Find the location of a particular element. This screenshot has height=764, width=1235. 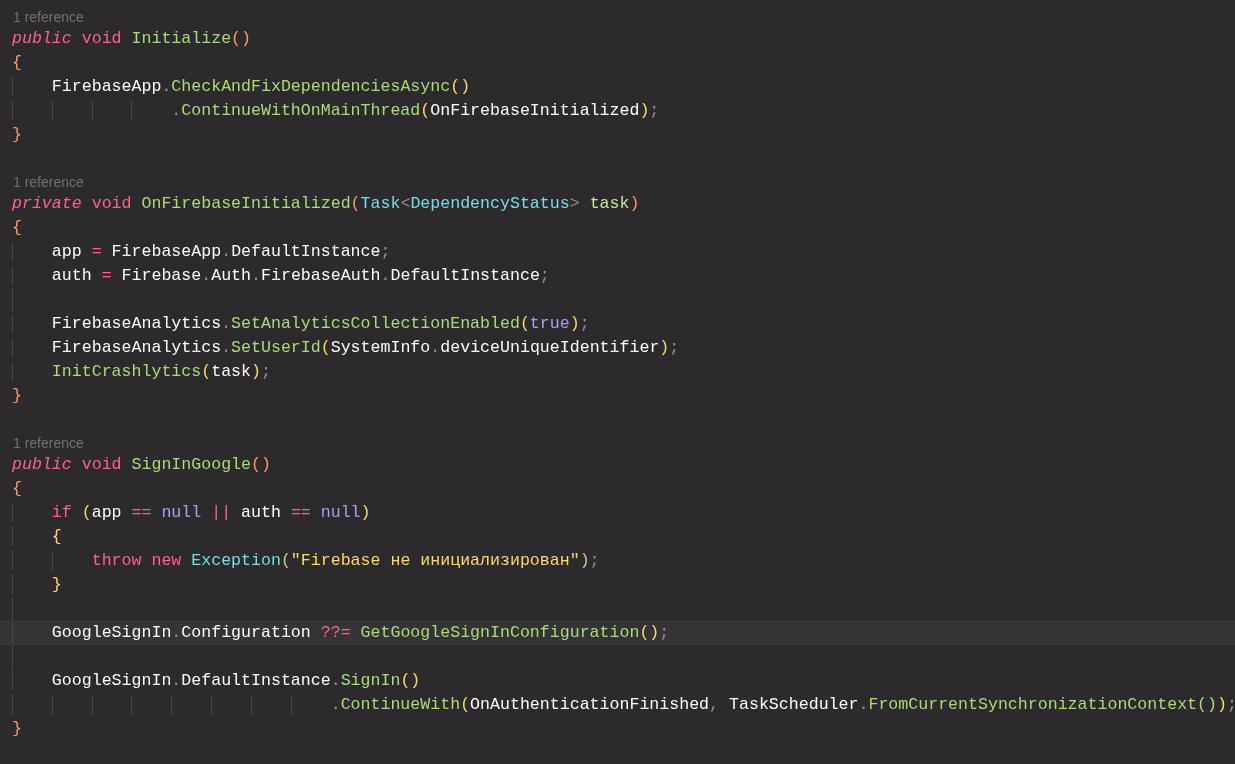

code-line: .ContinueWith(OnAuthenticationFinished, TaskScheduler.FromCurrentSynchronizationContext()); is located at coordinates (617, 705).